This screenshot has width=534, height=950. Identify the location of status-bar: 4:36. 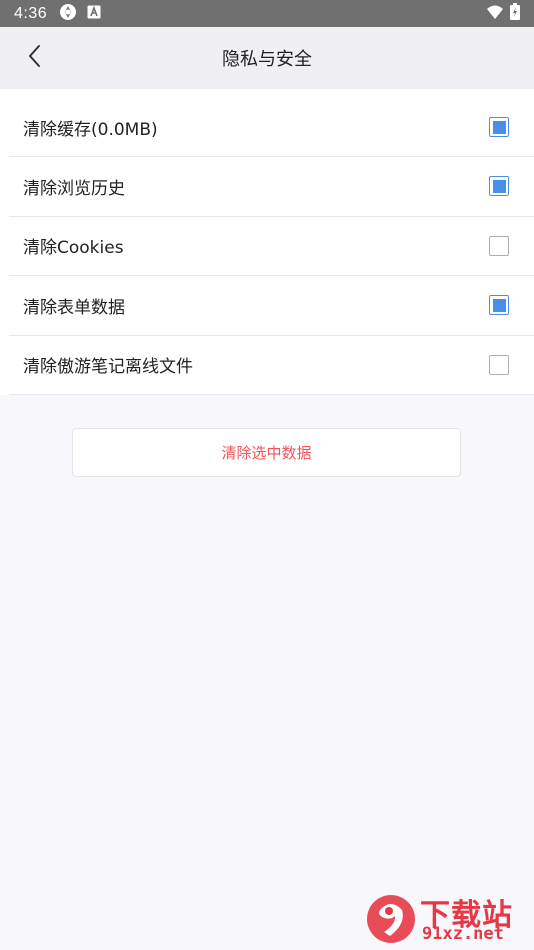
(267, 13).